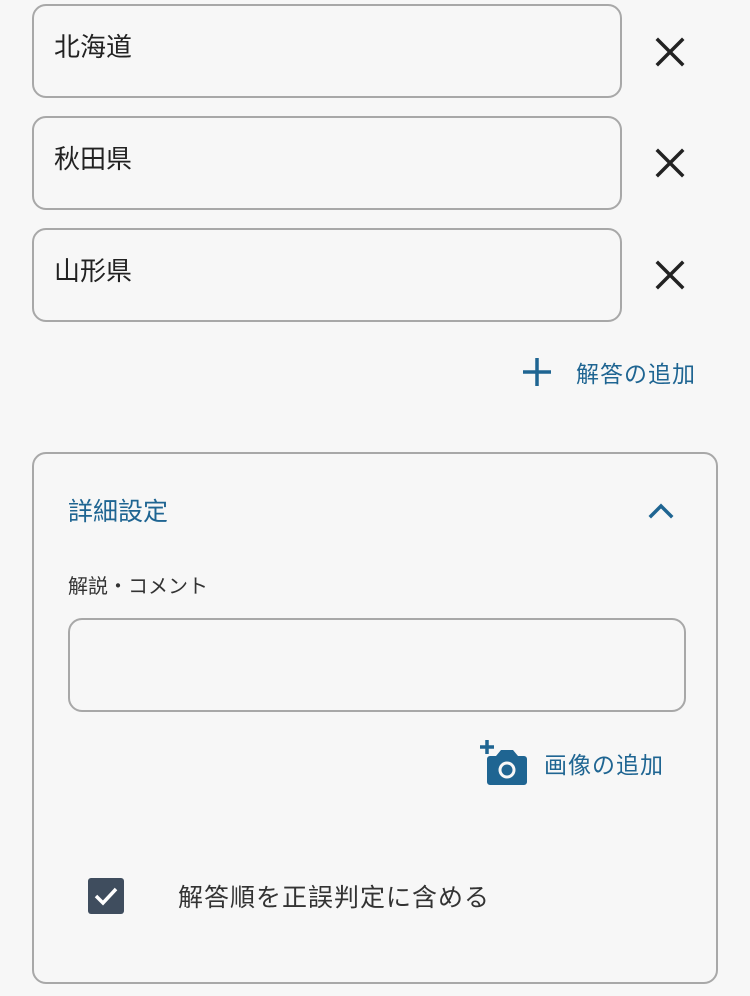 The width and height of the screenshot is (750, 996). Describe the element at coordinates (327, 51) in the screenshot. I see `answer-field-1: 北海道` at that location.